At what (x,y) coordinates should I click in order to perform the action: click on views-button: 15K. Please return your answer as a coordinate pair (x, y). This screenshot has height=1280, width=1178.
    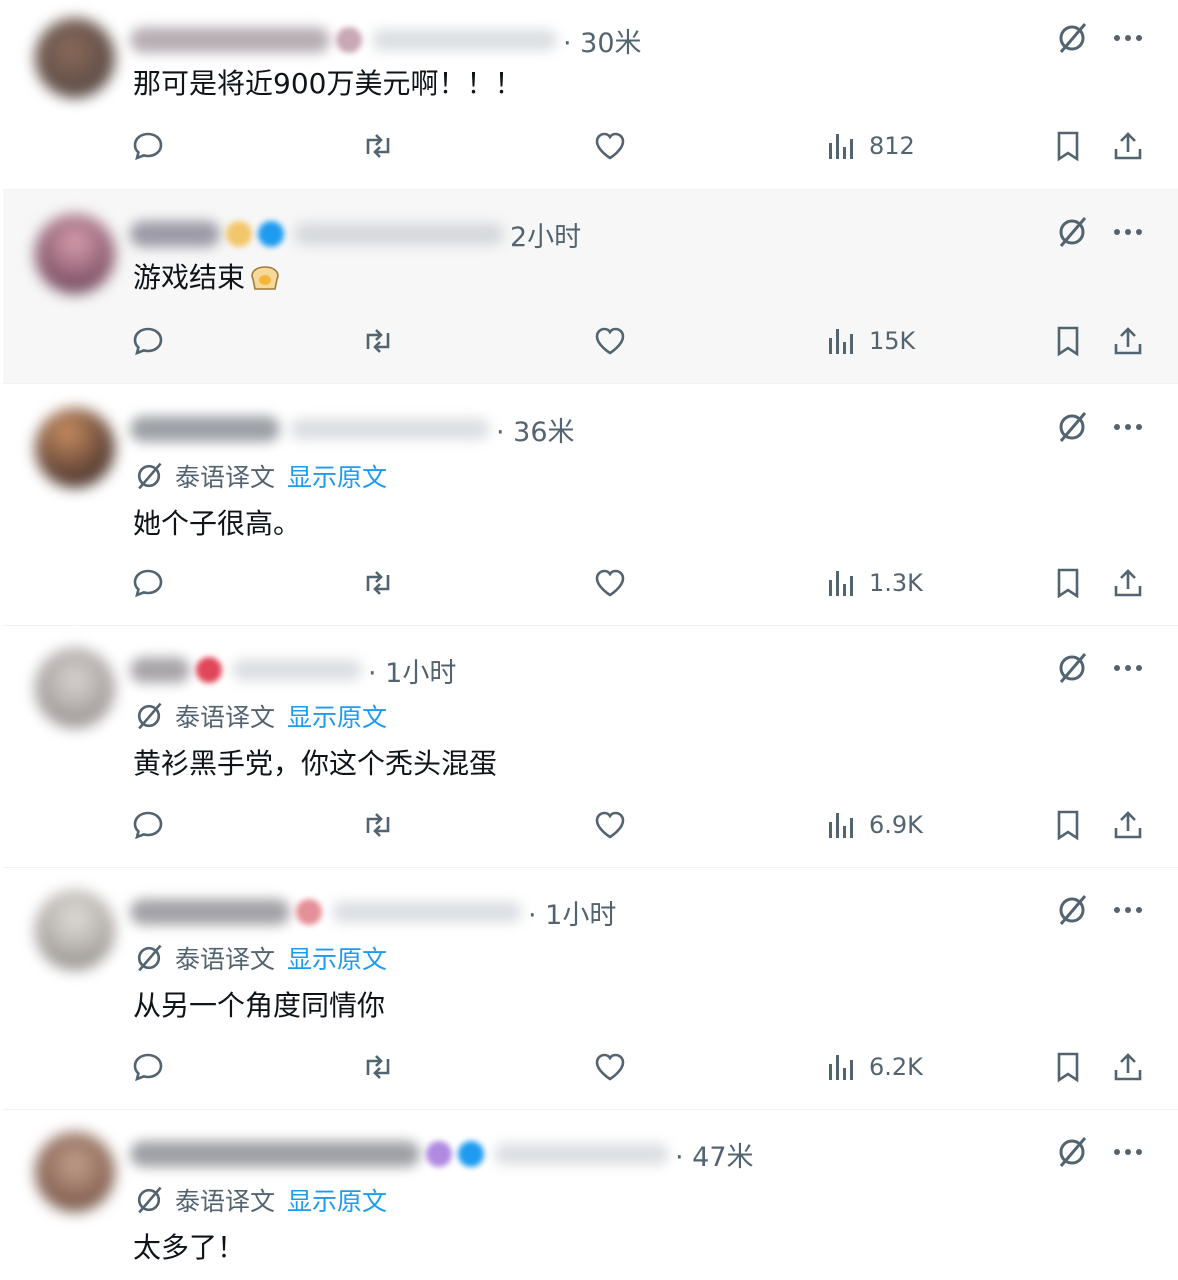
    Looking at the image, I should click on (870, 341).